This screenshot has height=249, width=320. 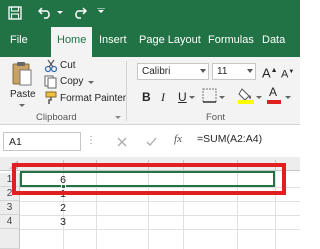 I want to click on clipboard-group-label: Clipboard, so click(x=56, y=117).